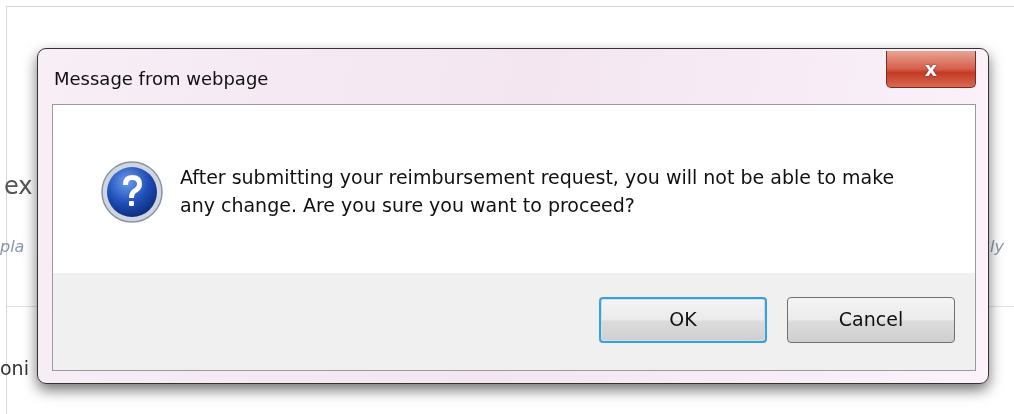 Image resolution: width=1014 pixels, height=414 pixels. I want to click on ok-button: OK, so click(683, 319).